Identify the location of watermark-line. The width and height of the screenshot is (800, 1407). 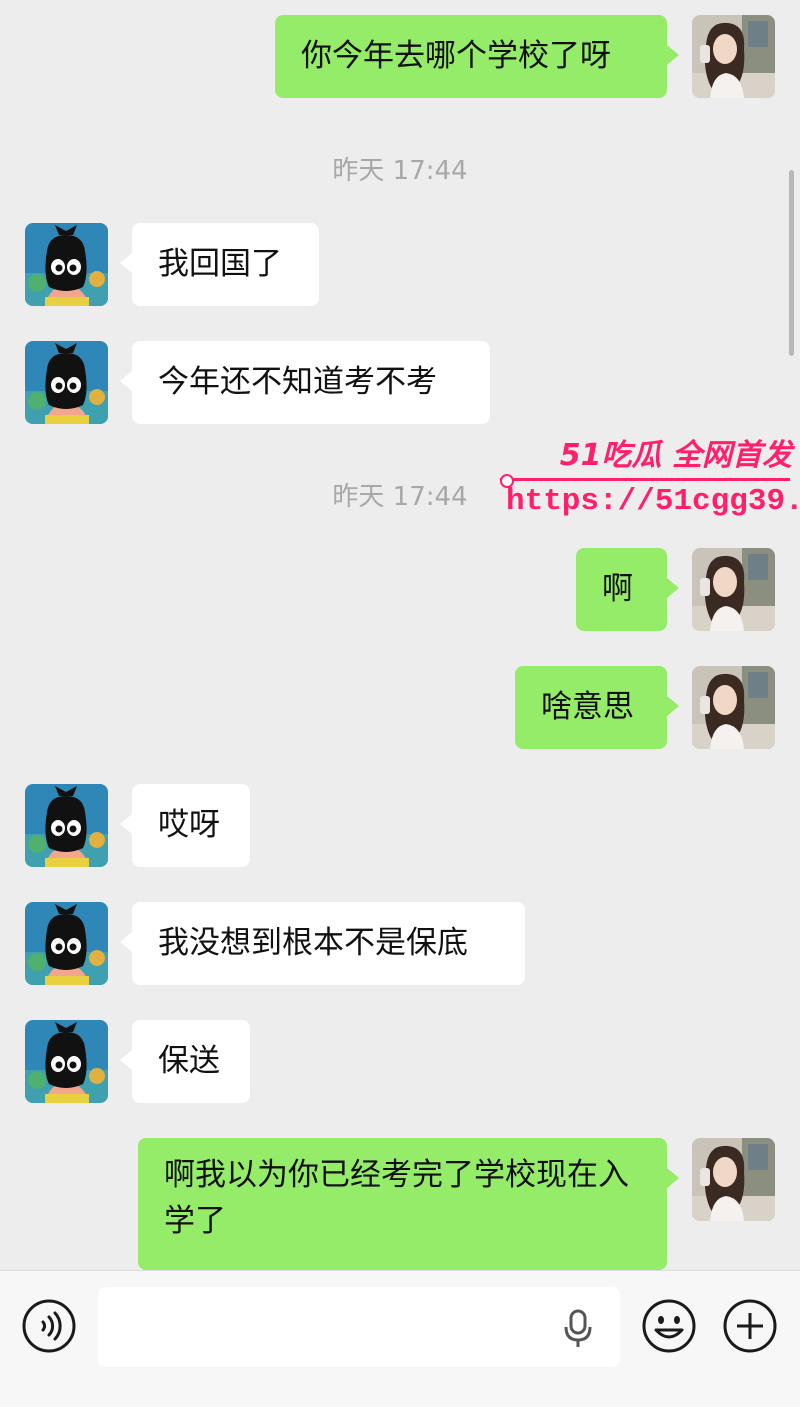
(645, 479).